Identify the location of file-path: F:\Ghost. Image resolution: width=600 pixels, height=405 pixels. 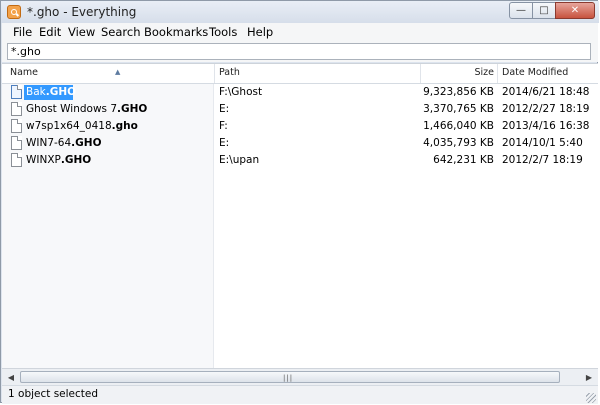
(241, 92).